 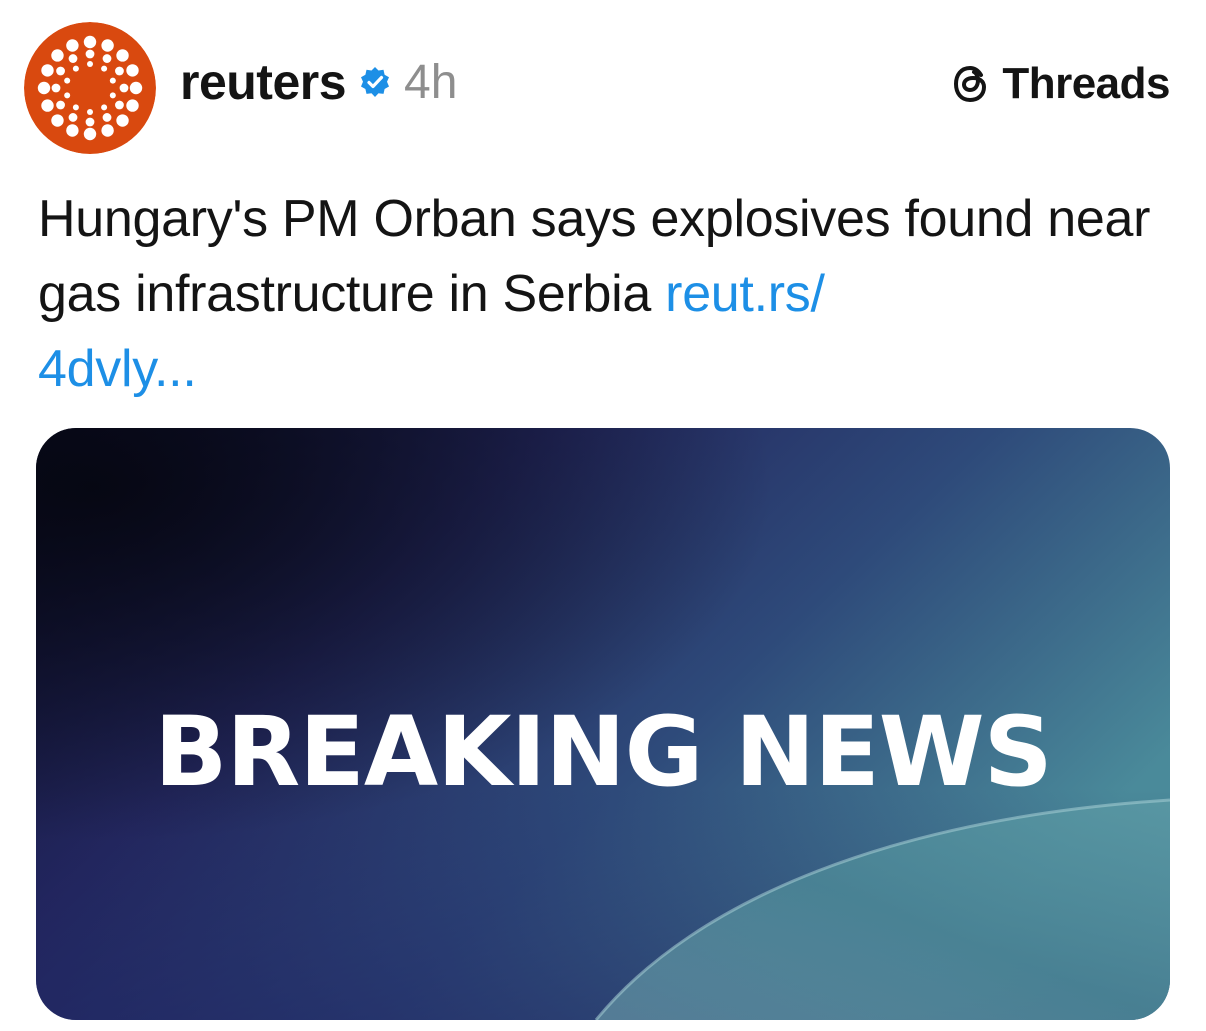 I want to click on verified-badge-icon, so click(x=375, y=82).